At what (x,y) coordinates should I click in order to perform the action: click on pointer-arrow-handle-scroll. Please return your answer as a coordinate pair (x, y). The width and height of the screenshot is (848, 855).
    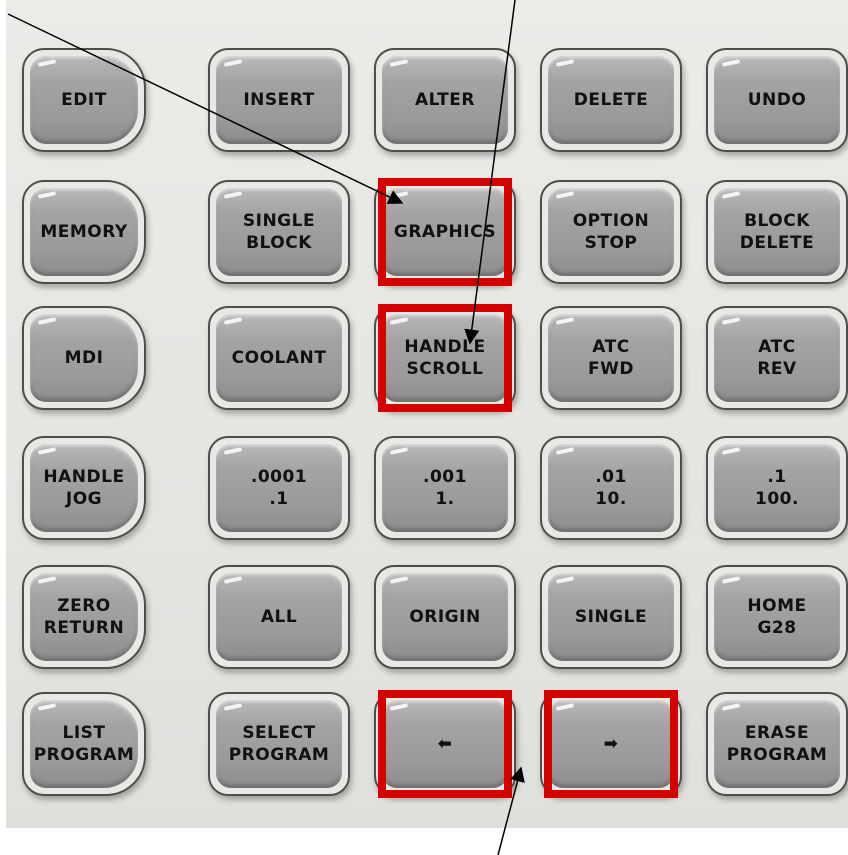
    Looking at the image, I should click on (490, 172).